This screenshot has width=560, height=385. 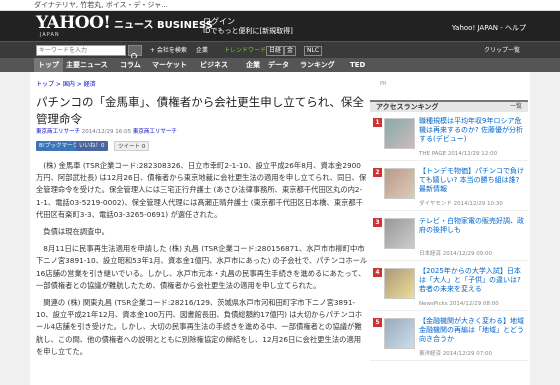 What do you see at coordinates (155, 132) in the screenshot?
I see `article-source-link: 東京商工リサーチ` at bounding box center [155, 132].